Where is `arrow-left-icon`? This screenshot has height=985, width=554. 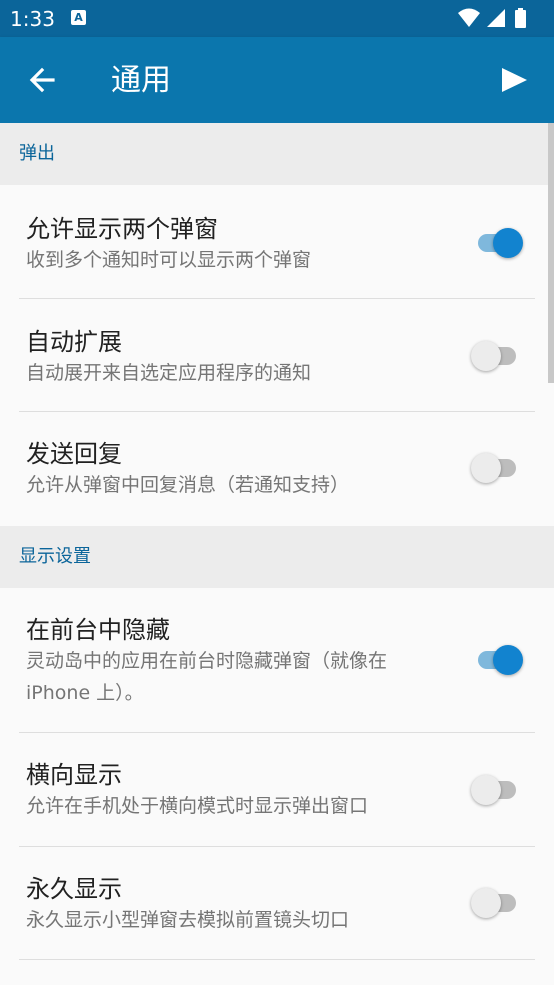
arrow-left-icon is located at coordinates (44, 80).